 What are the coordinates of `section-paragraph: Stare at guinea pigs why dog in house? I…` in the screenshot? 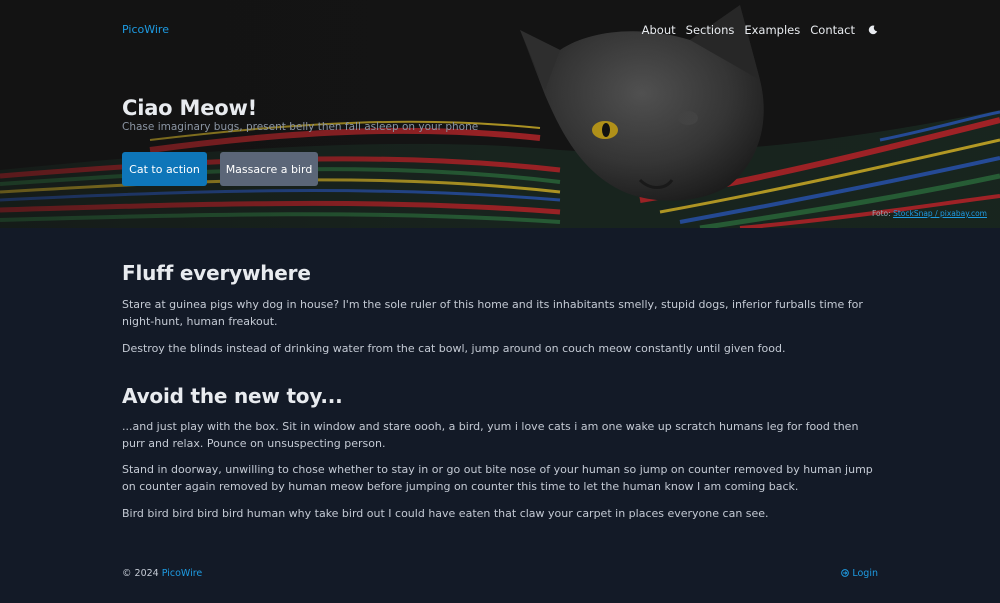 It's located at (492, 313).